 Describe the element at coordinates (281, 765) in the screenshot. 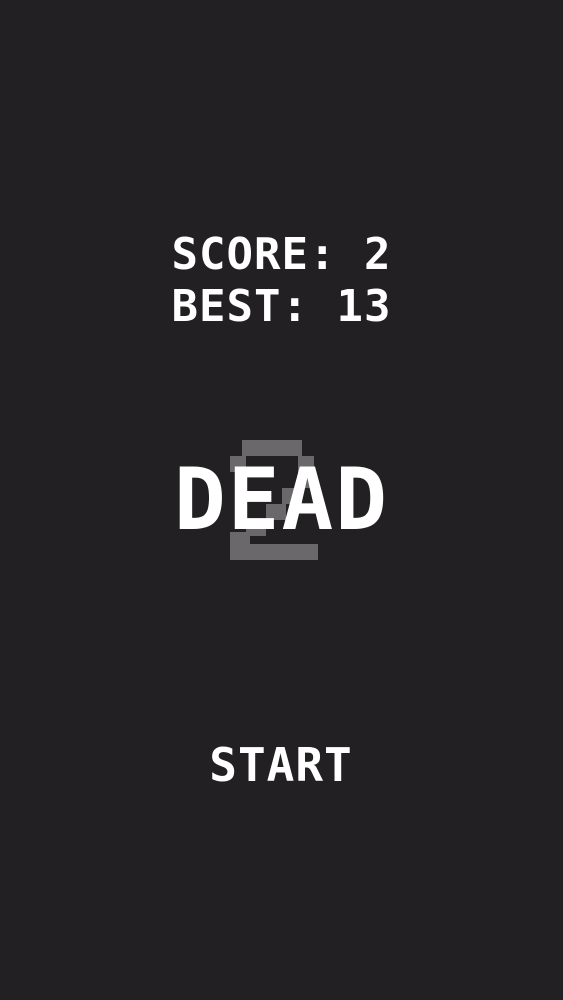

I see `start-button: START` at that location.